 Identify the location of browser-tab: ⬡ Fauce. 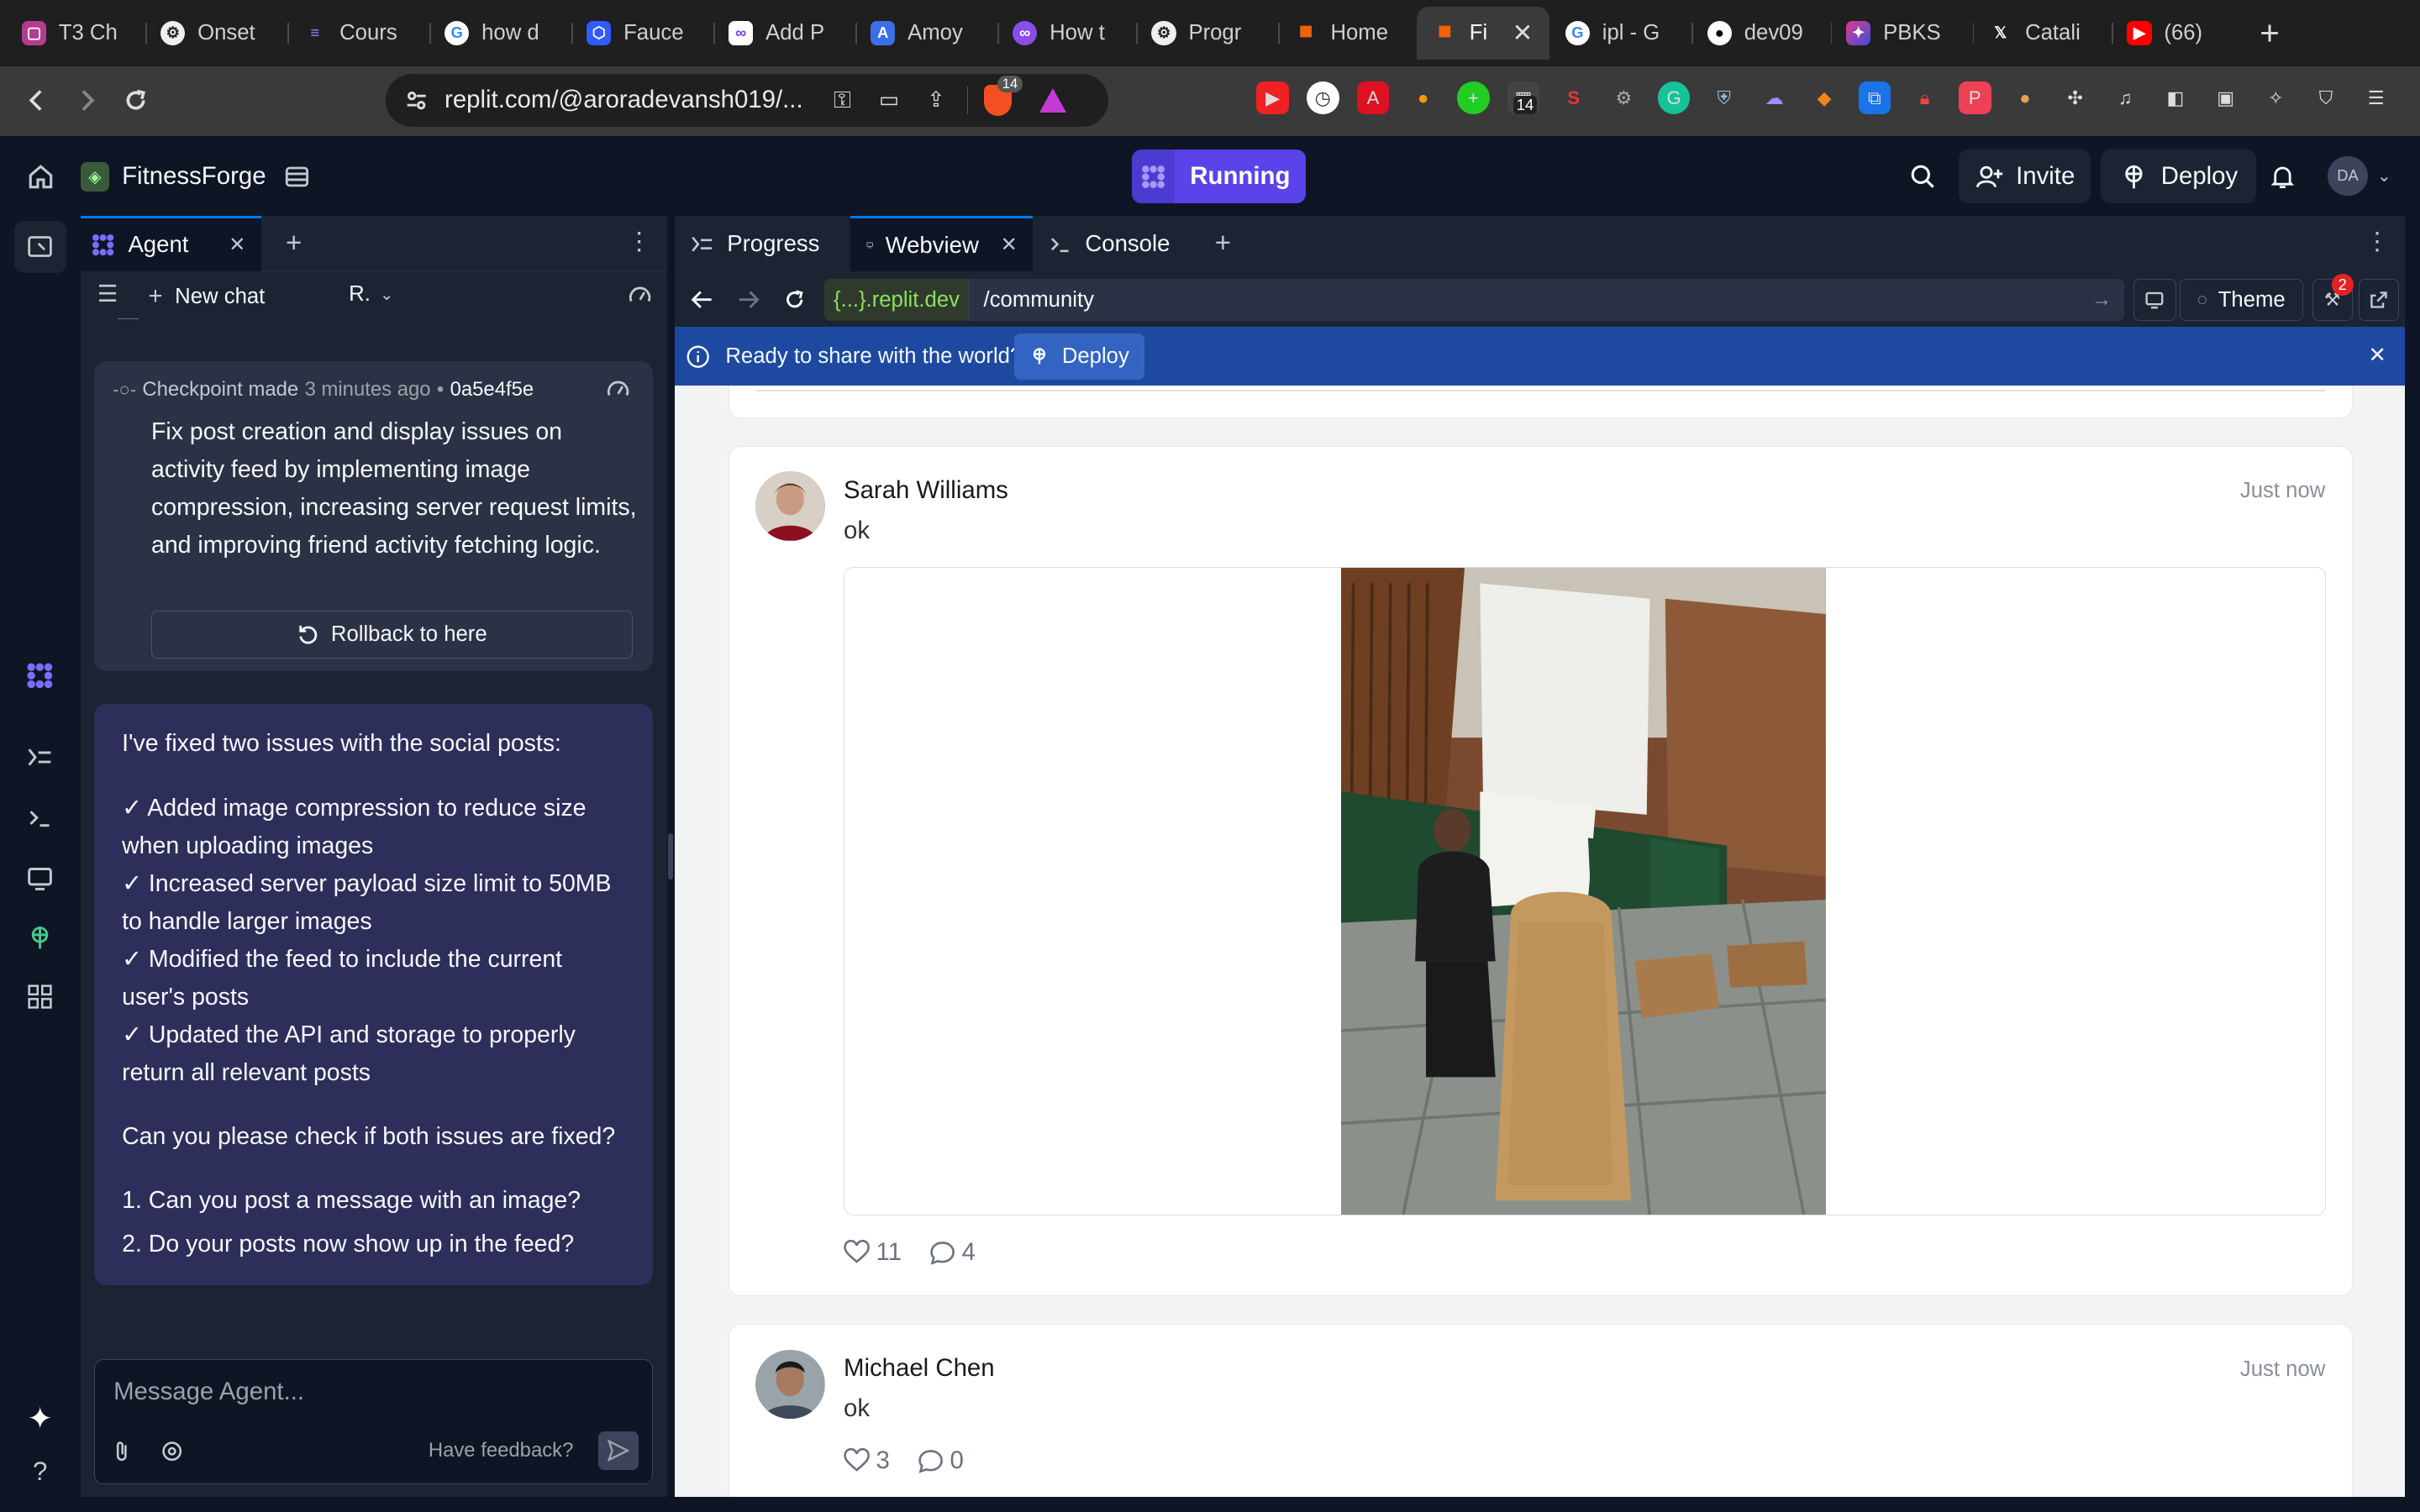
(642, 33).